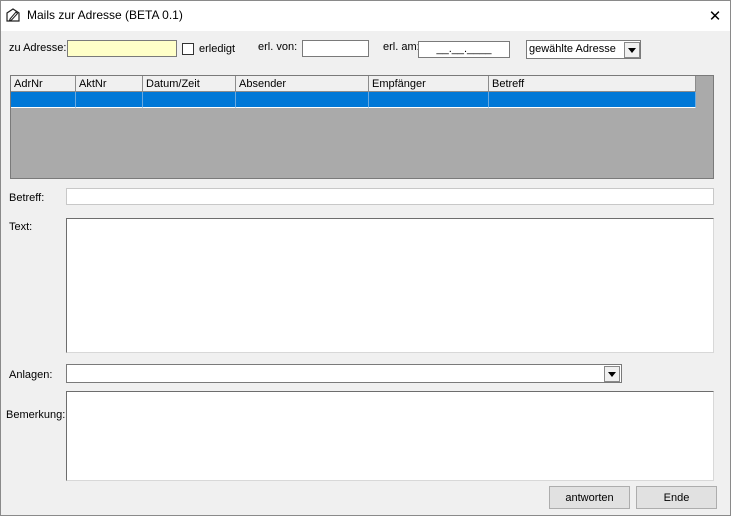  What do you see at coordinates (429, 100) in the screenshot?
I see `cell-empfaenger` at bounding box center [429, 100].